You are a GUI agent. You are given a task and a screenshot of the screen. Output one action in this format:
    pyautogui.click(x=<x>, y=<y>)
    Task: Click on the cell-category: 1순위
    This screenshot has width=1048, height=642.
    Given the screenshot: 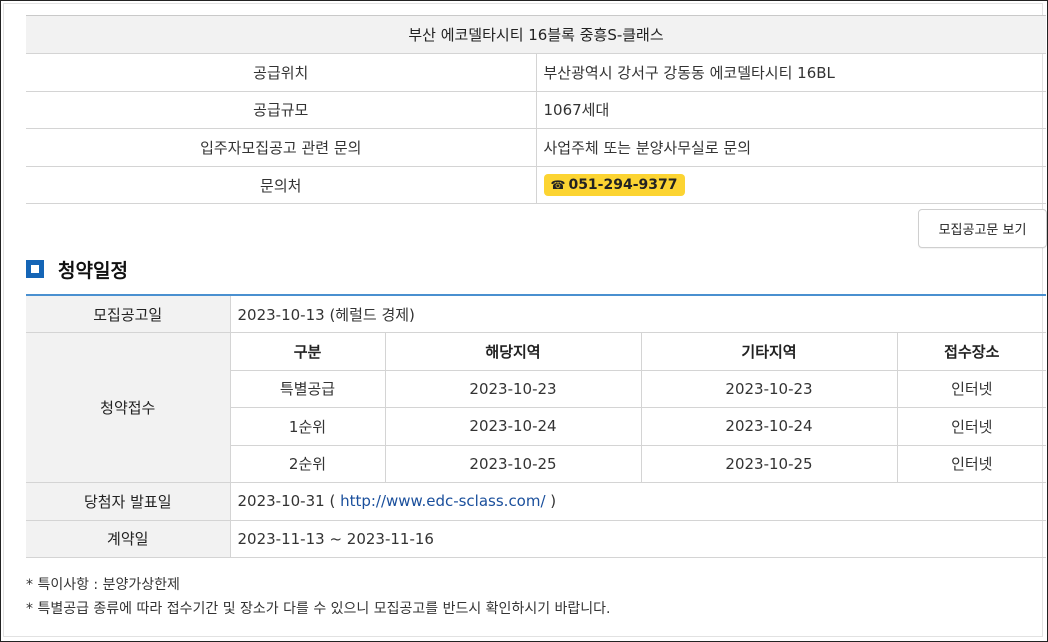 What is the action you would take?
    pyautogui.click(x=308, y=426)
    